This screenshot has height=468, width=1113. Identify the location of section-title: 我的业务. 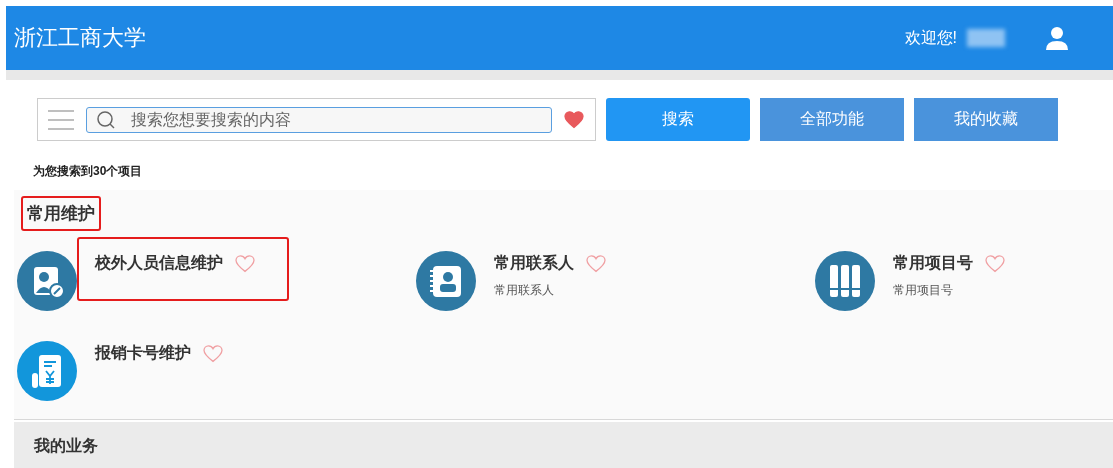
(66, 445).